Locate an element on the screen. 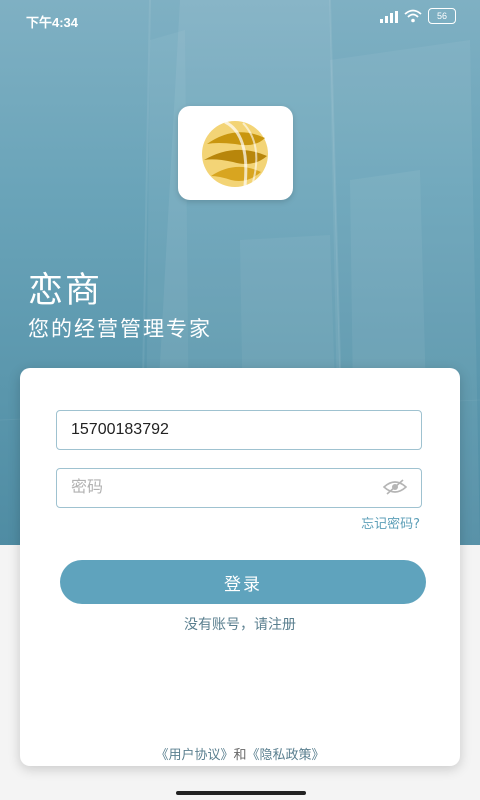 Image resolution: width=480 pixels, height=800 pixels. battery-icon: 56 is located at coordinates (442, 16).